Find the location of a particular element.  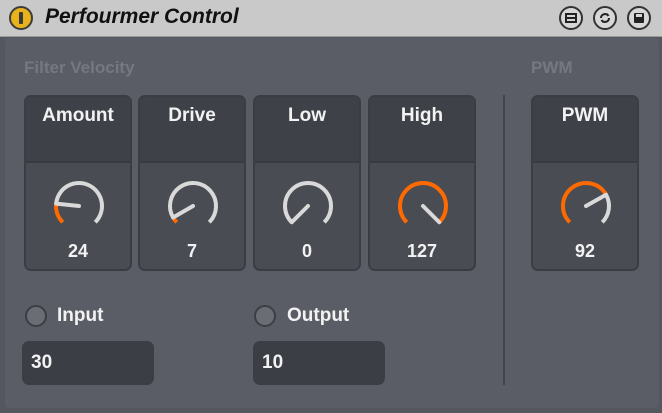

low-knob: Low 0 is located at coordinates (307, 183).